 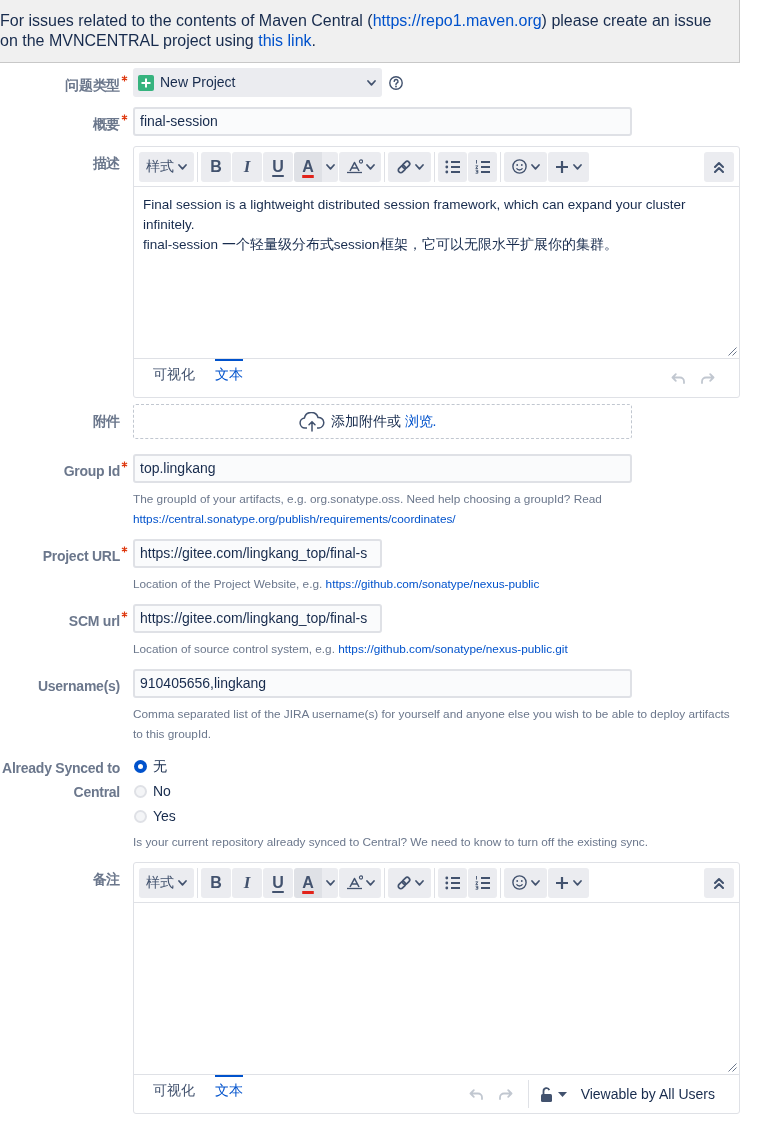 What do you see at coordinates (155, 816) in the screenshot?
I see `radio-option: Yes` at bounding box center [155, 816].